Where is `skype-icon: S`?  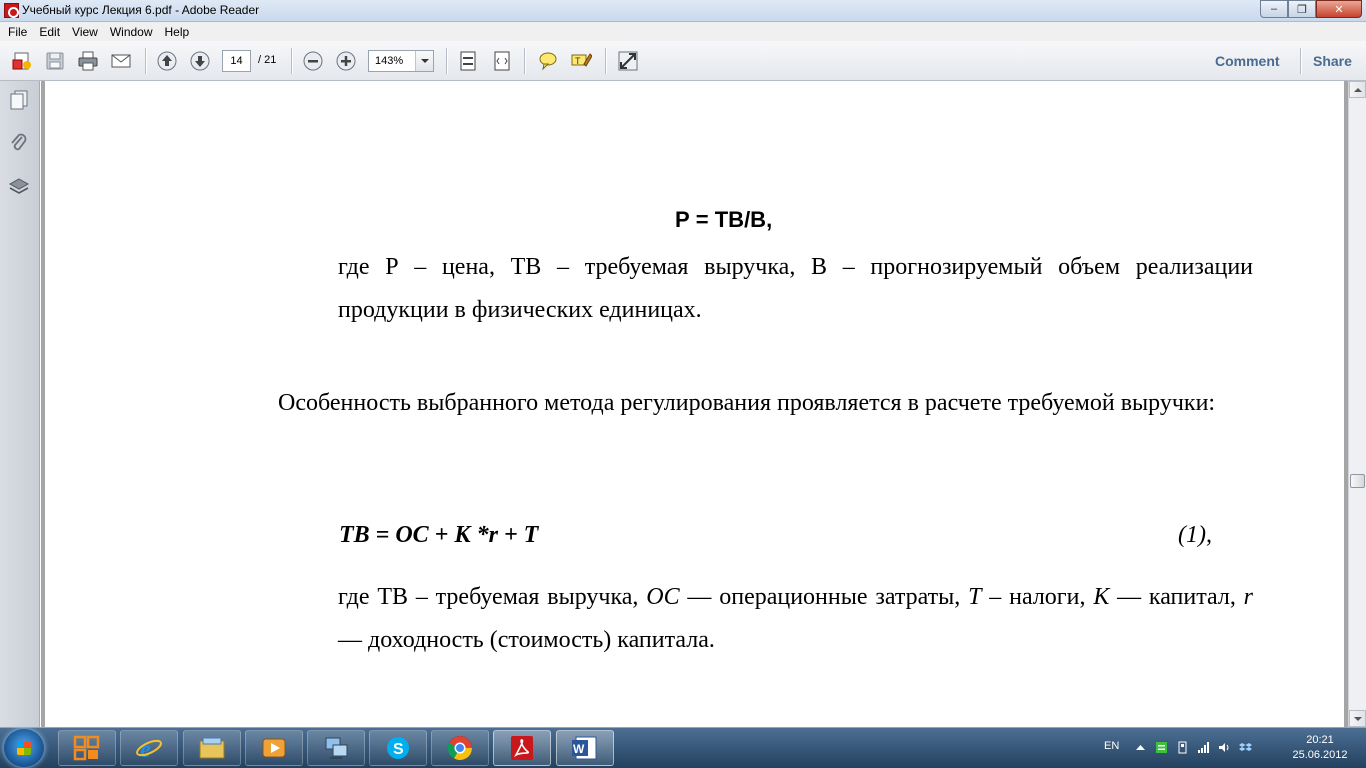 skype-icon: S is located at coordinates (398, 748).